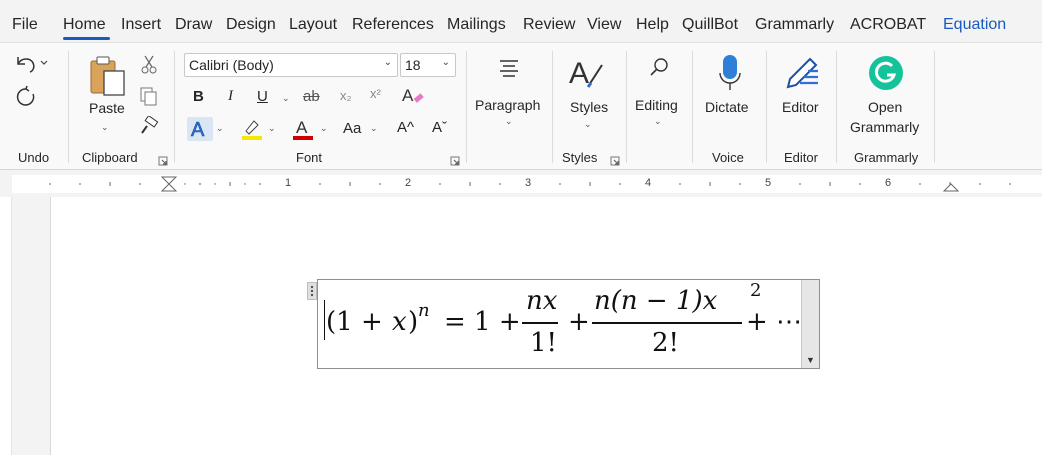  I want to click on subscript-button: x₂, so click(346, 95).